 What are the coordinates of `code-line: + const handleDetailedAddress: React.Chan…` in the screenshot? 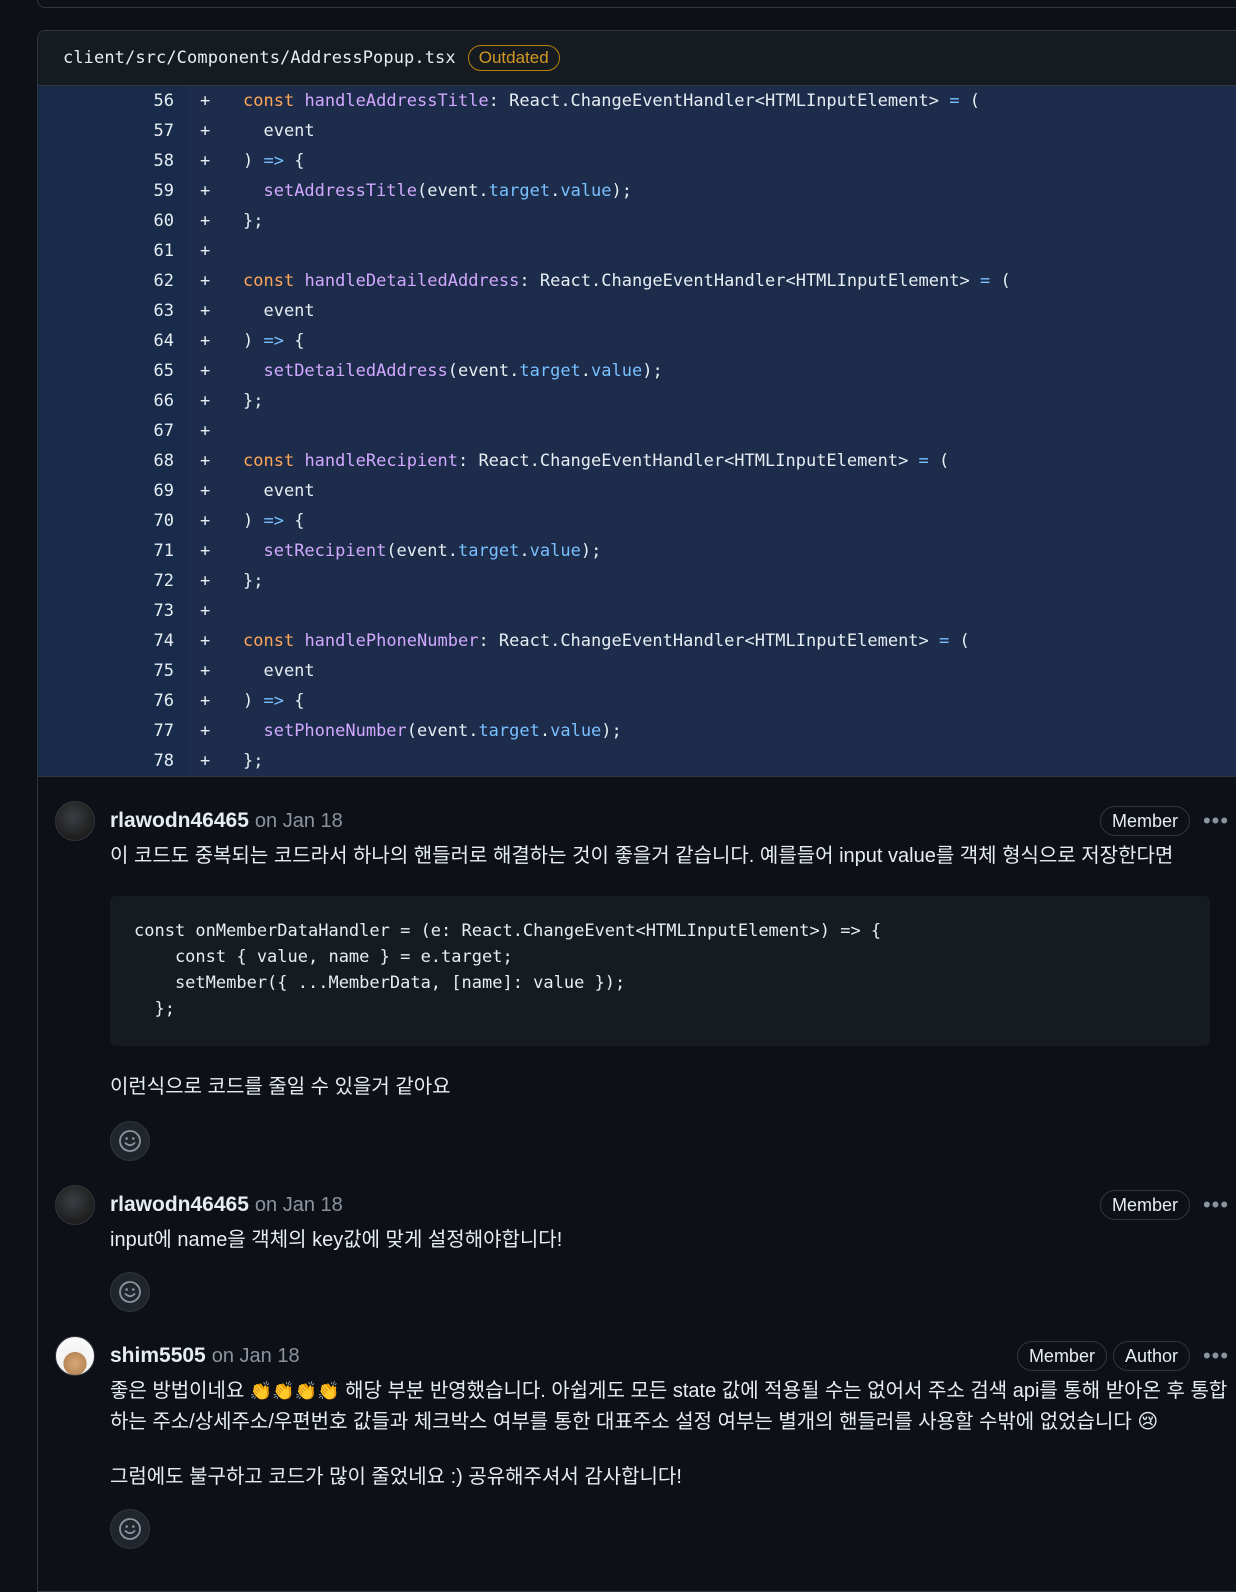 It's located at (712, 281).